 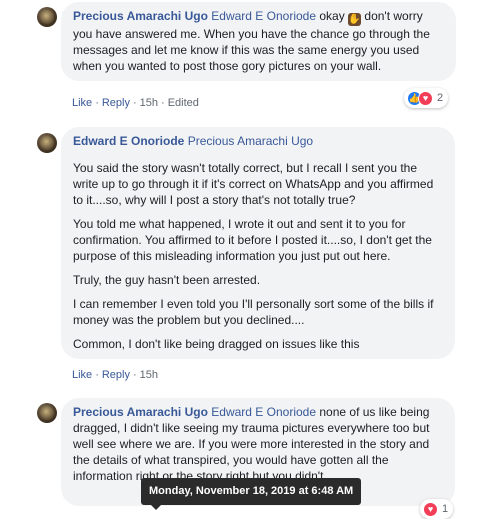 I want to click on reactions-summary: ♥ 1, so click(x=437, y=509).